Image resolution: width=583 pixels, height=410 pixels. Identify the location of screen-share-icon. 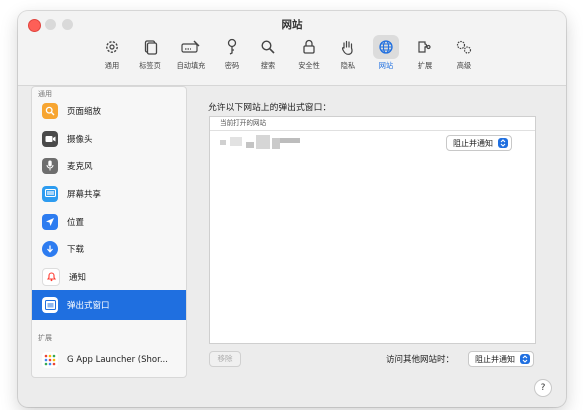
(50, 193).